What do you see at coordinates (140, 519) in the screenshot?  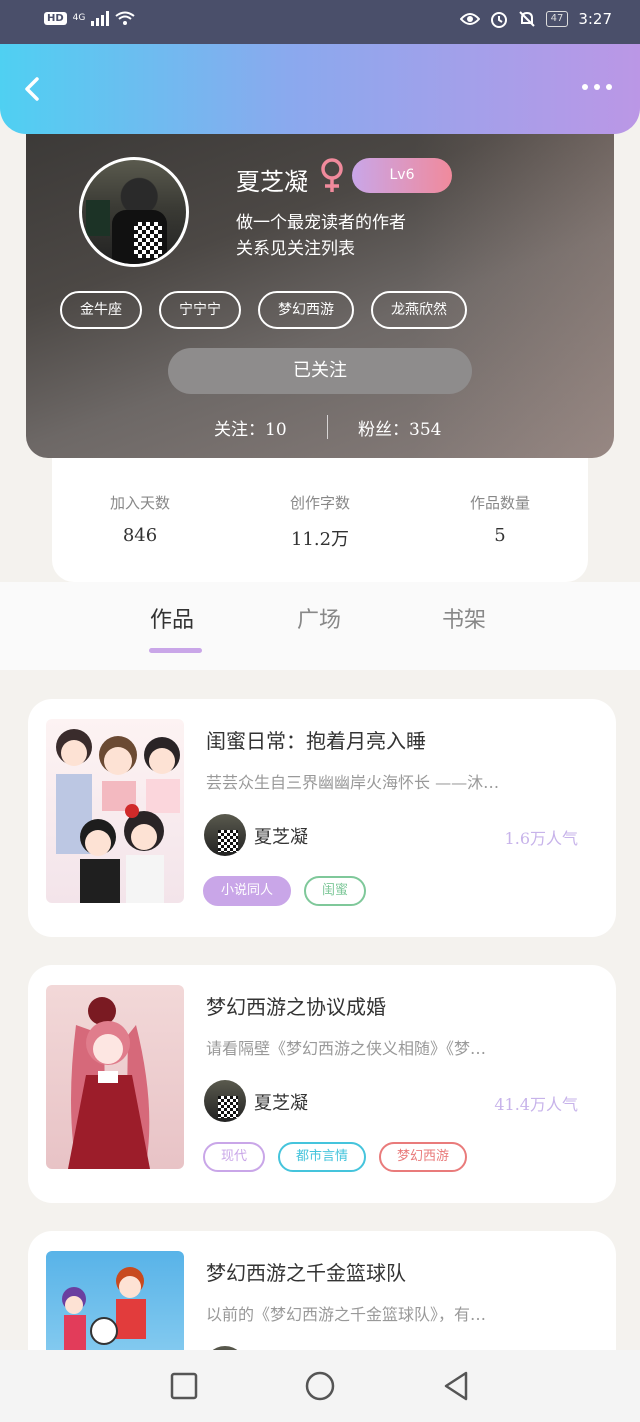 I see `stat-join-days: 加入天数 846` at bounding box center [140, 519].